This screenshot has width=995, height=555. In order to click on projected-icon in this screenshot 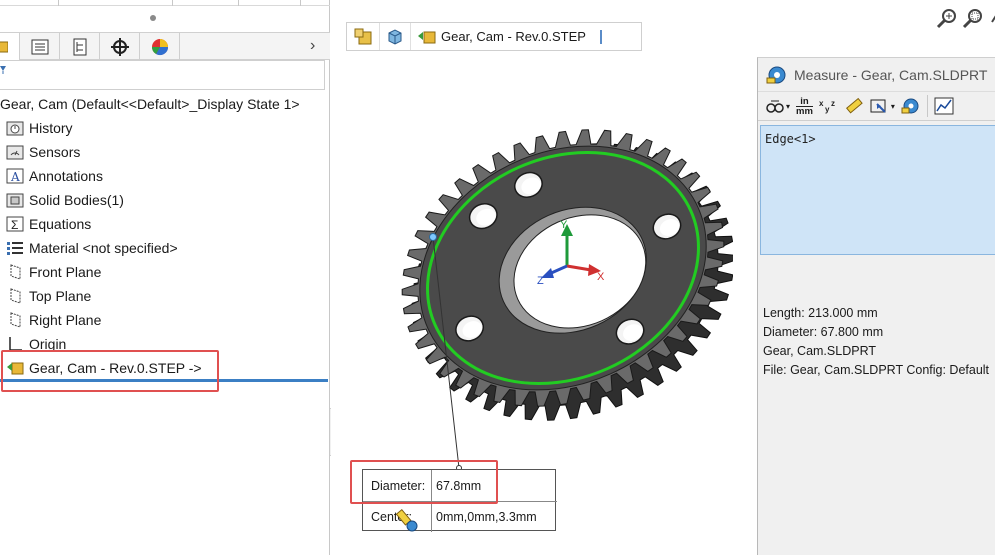, I will do `click(878, 106)`.